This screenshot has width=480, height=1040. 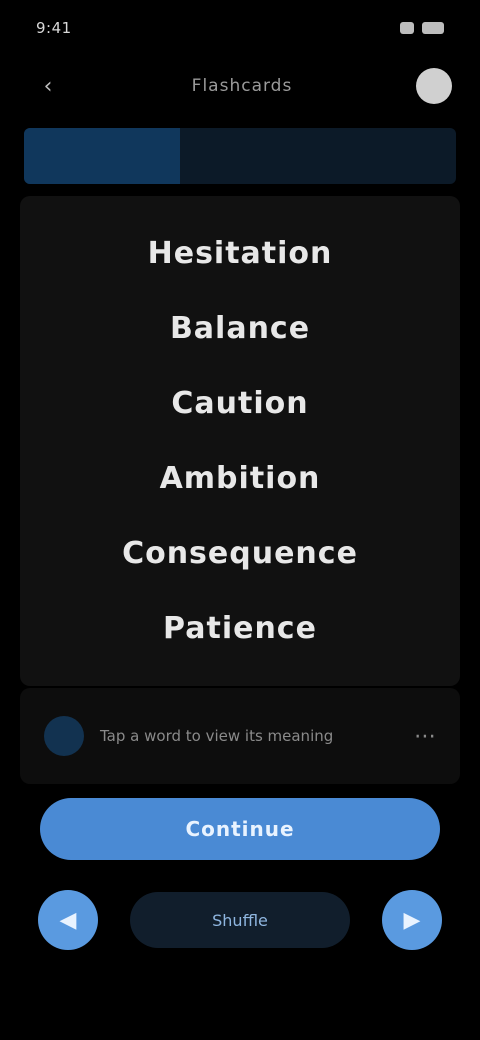 I want to click on status-bar: 9:41, so click(x=240, y=28).